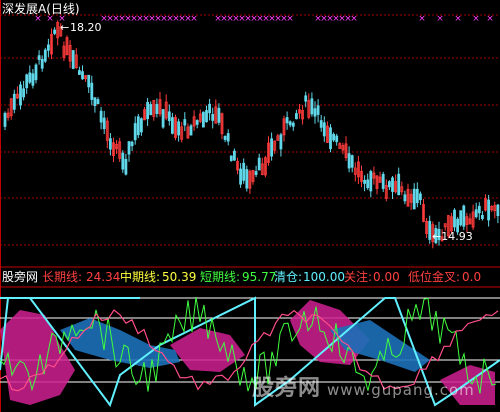  I want to click on mid-line-value: 50.39, so click(179, 277).